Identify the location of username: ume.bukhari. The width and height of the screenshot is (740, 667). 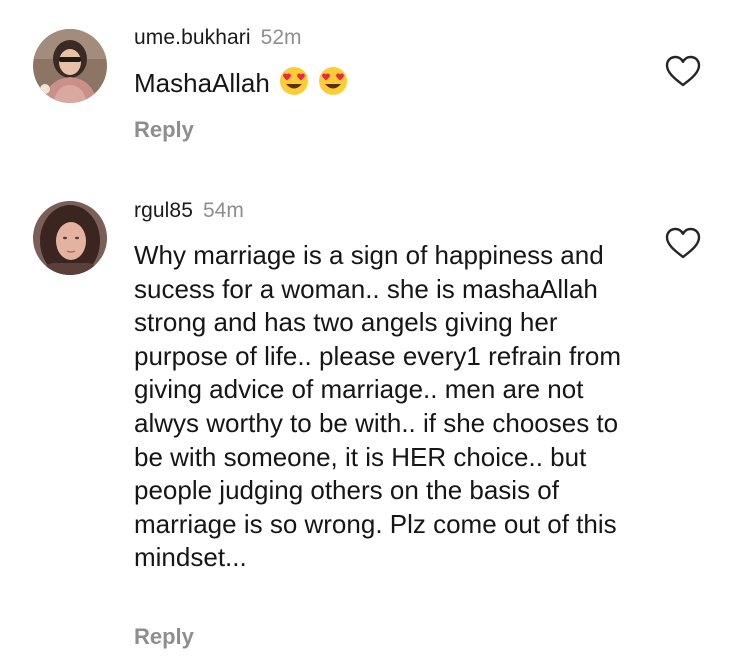
(192, 38).